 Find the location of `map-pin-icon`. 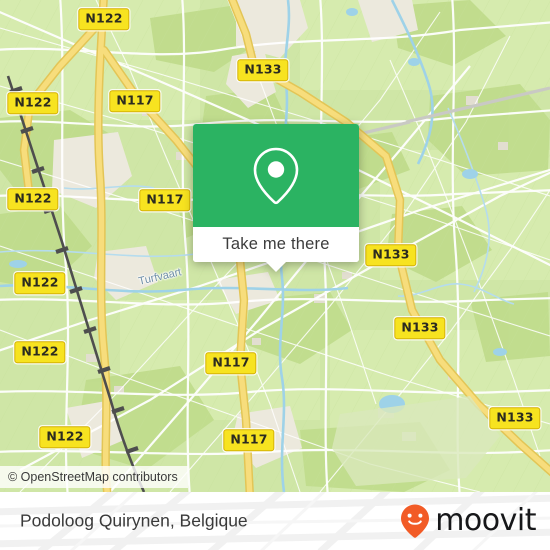

map-pin-icon is located at coordinates (276, 175).